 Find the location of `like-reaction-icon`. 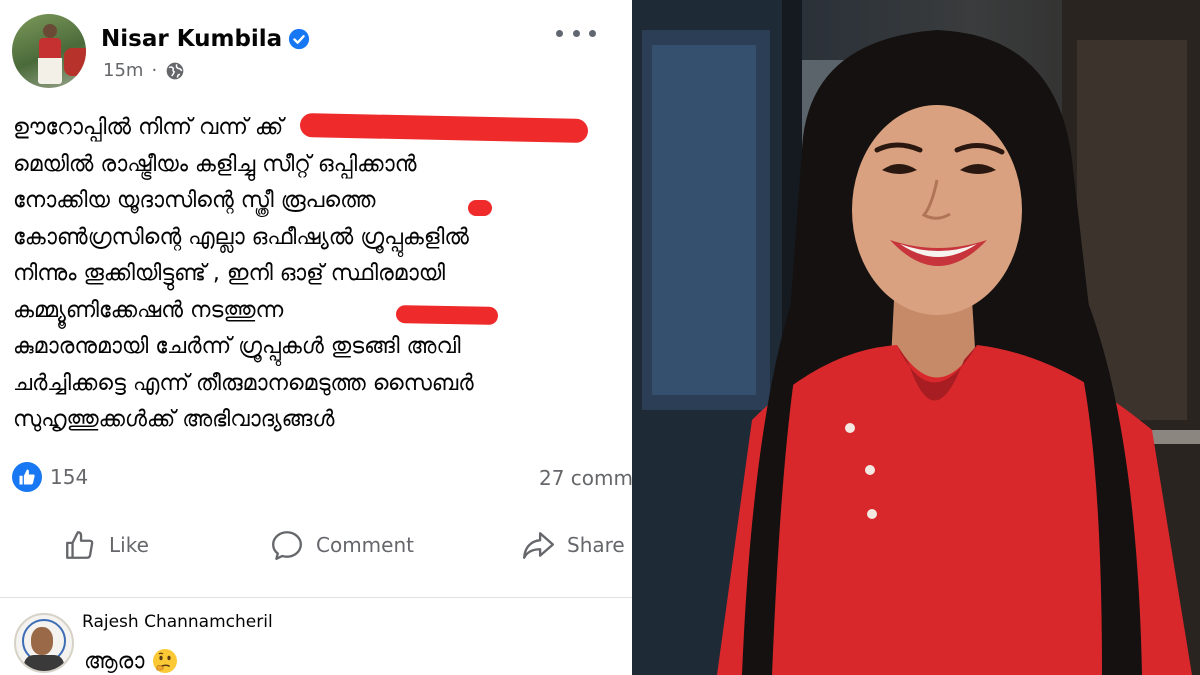

like-reaction-icon is located at coordinates (27, 477).